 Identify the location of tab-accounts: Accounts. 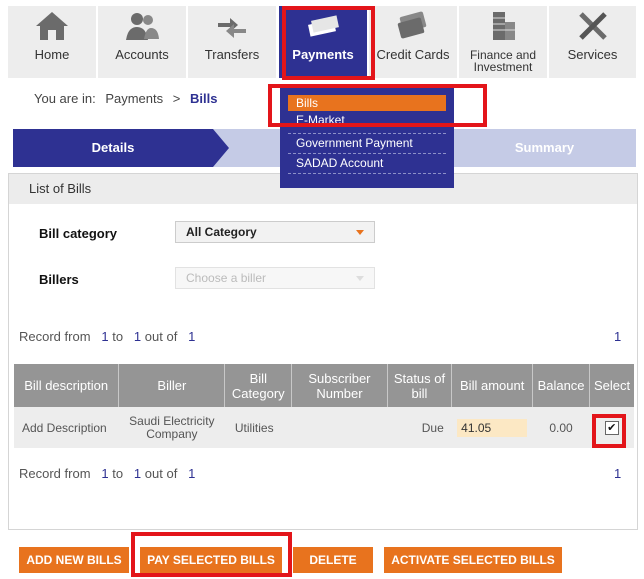
(142, 42).